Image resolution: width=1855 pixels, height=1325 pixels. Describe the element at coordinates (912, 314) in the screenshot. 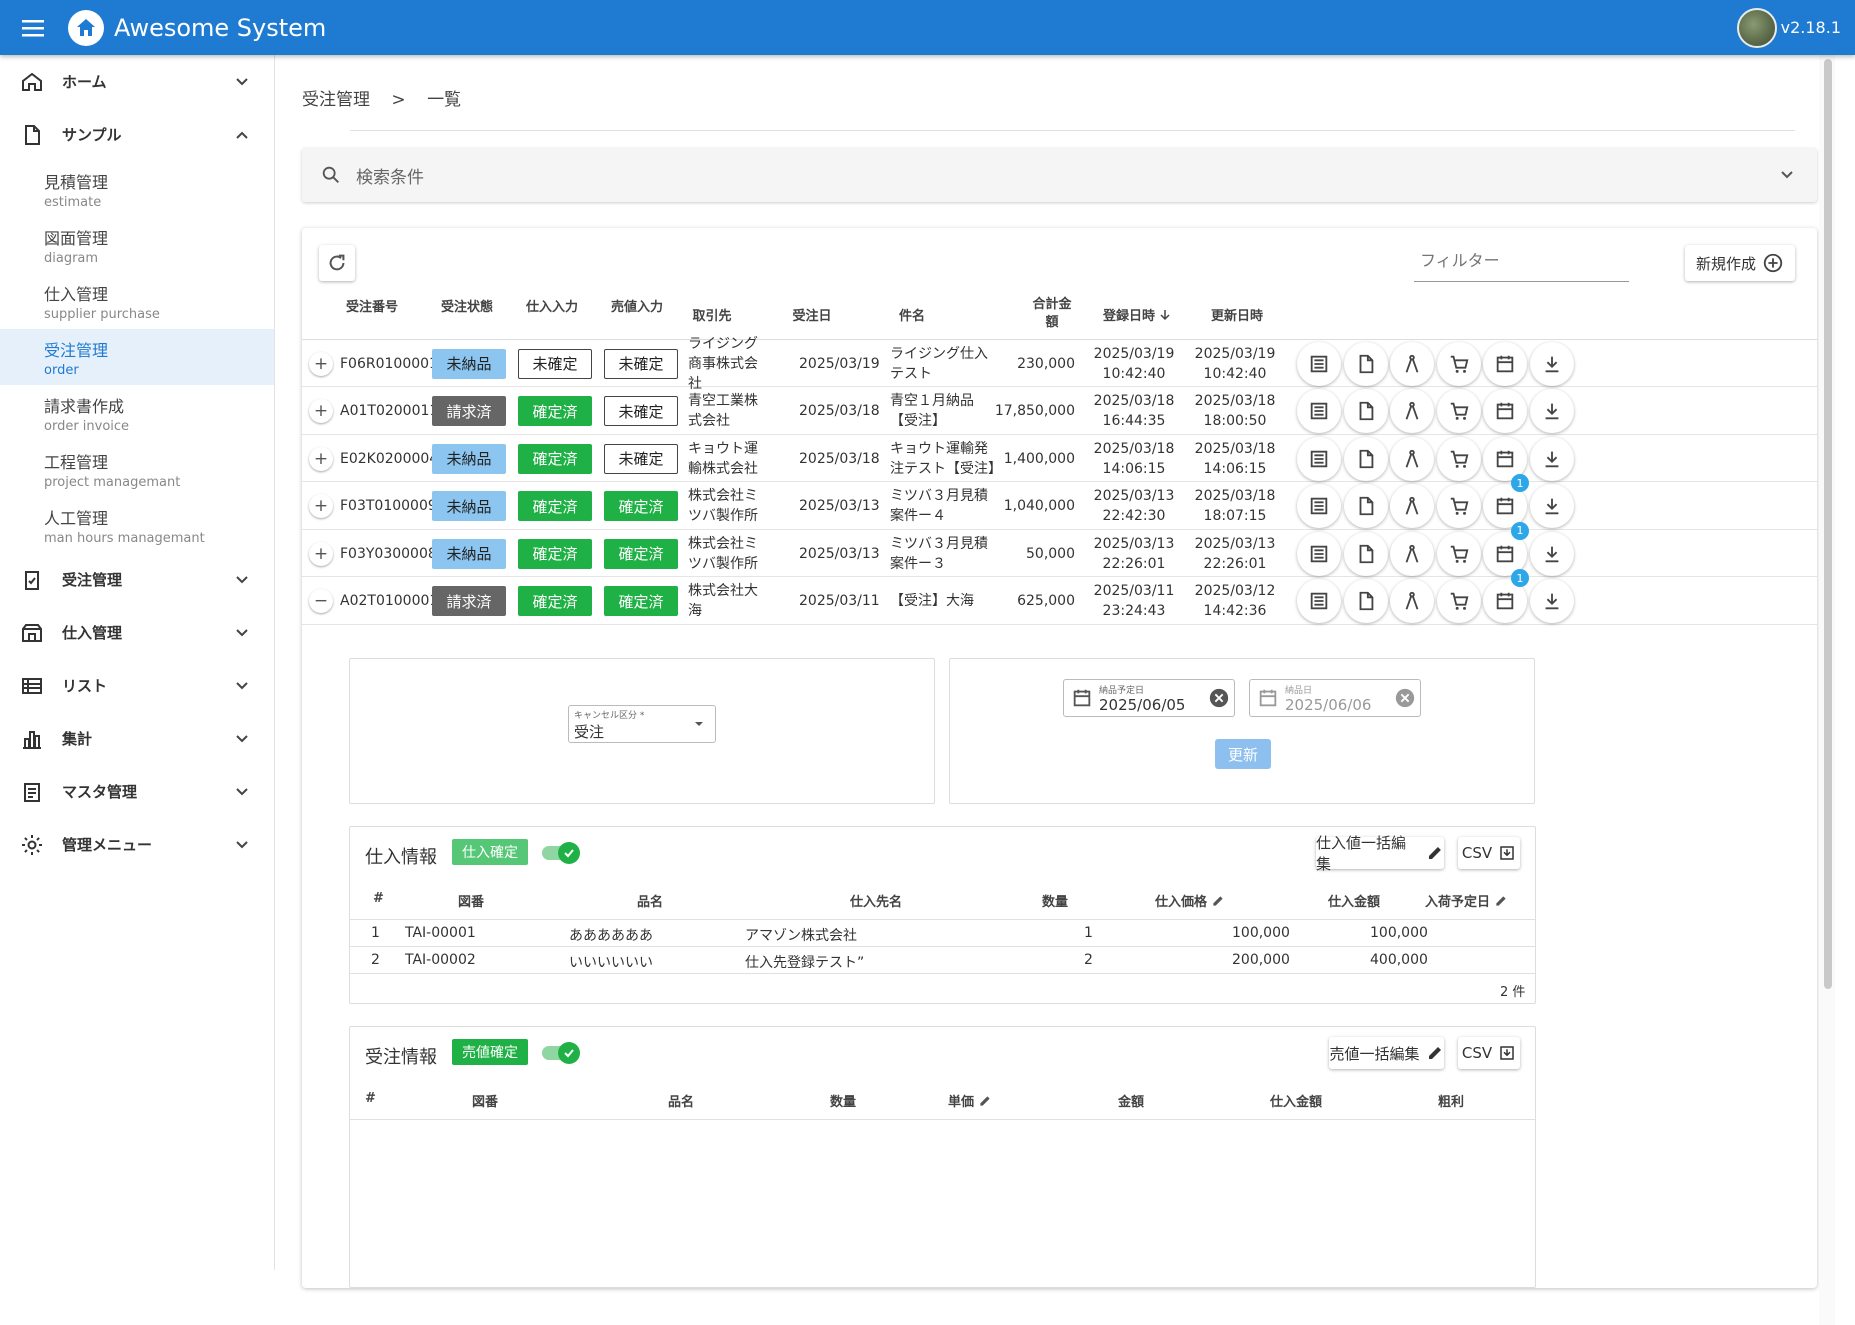

I see `header-subject: 件名` at that location.